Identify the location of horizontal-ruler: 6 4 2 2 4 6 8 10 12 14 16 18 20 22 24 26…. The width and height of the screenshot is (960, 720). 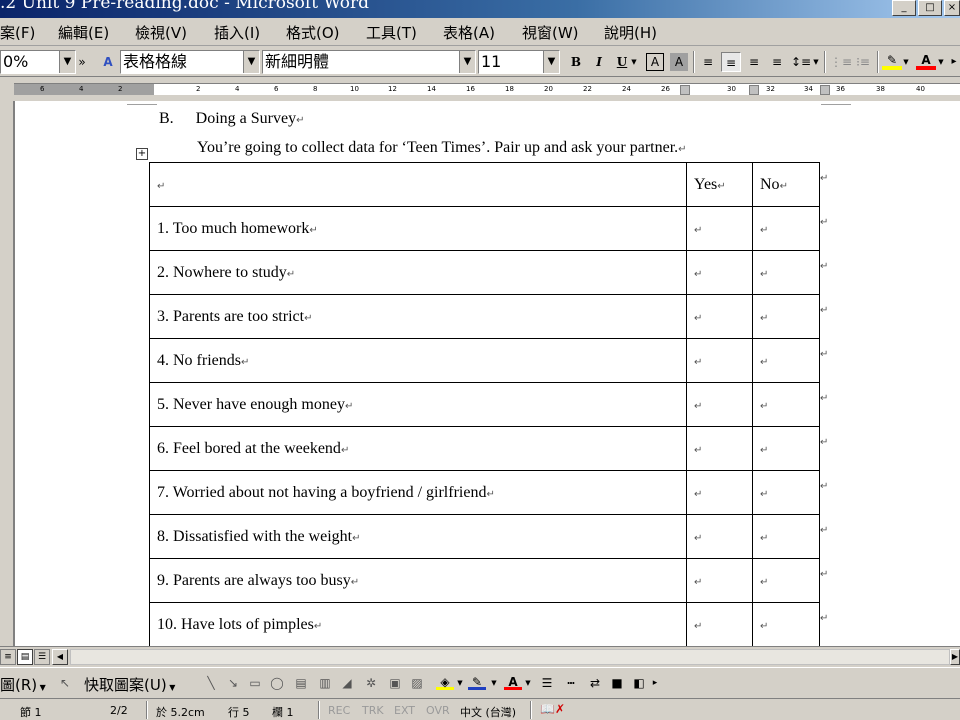
(480, 89).